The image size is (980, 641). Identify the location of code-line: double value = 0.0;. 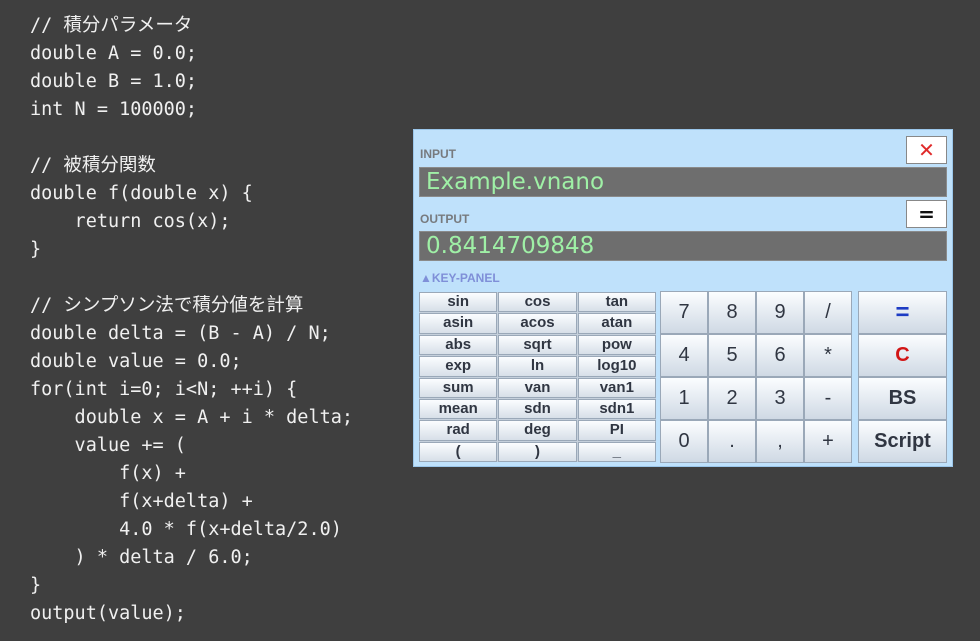
(136, 361).